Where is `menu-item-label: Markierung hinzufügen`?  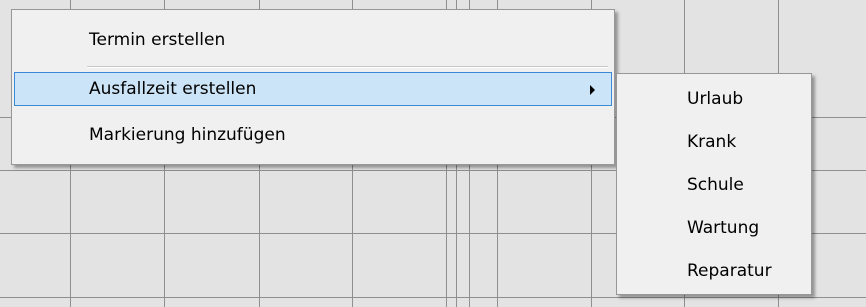 menu-item-label: Markierung hinzufügen is located at coordinates (187, 134).